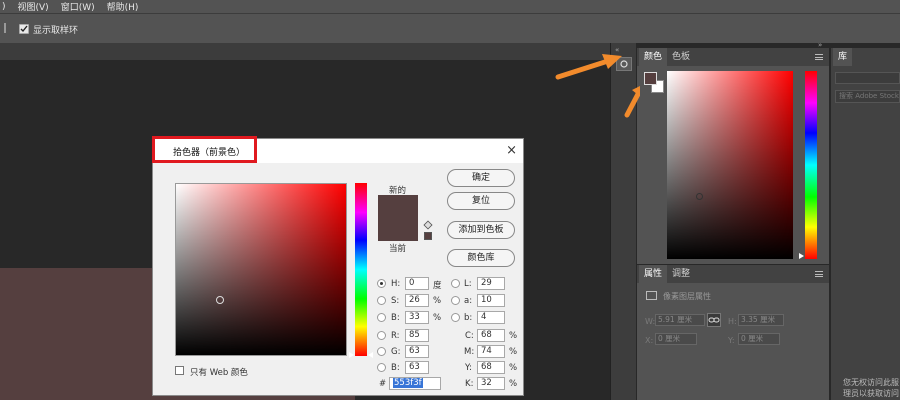  What do you see at coordinates (650, 321) in the screenshot?
I see `w-label: W:` at bounding box center [650, 321].